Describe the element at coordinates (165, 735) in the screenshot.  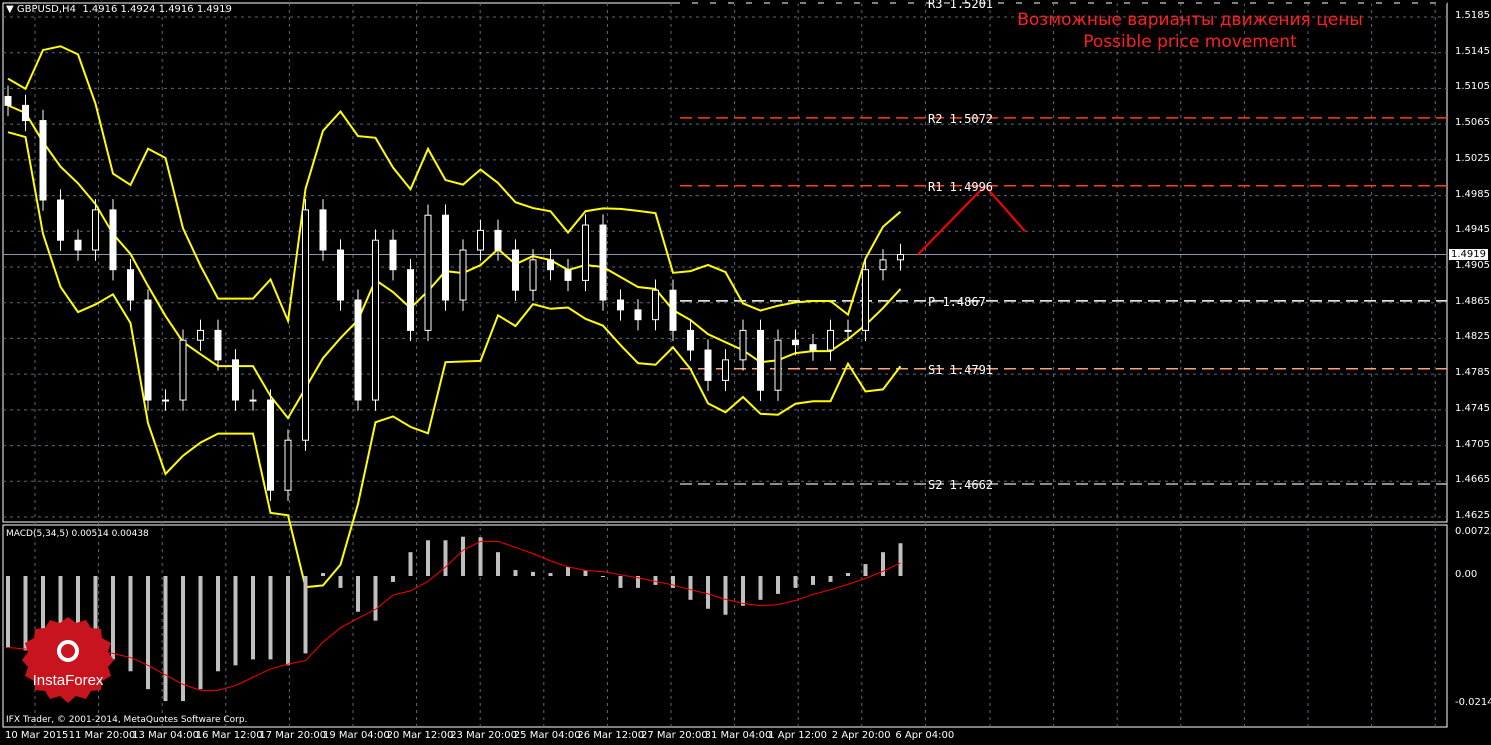
I see `time-tick: 13 Mar 04:00` at that location.